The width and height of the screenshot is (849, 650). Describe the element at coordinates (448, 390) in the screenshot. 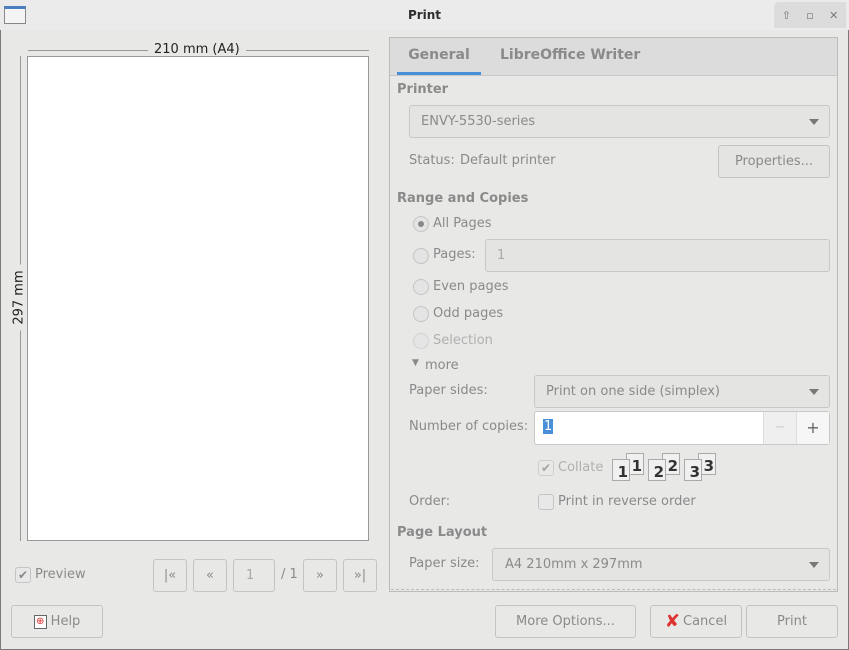

I see `paper-sides-label: Paper sides:` at that location.